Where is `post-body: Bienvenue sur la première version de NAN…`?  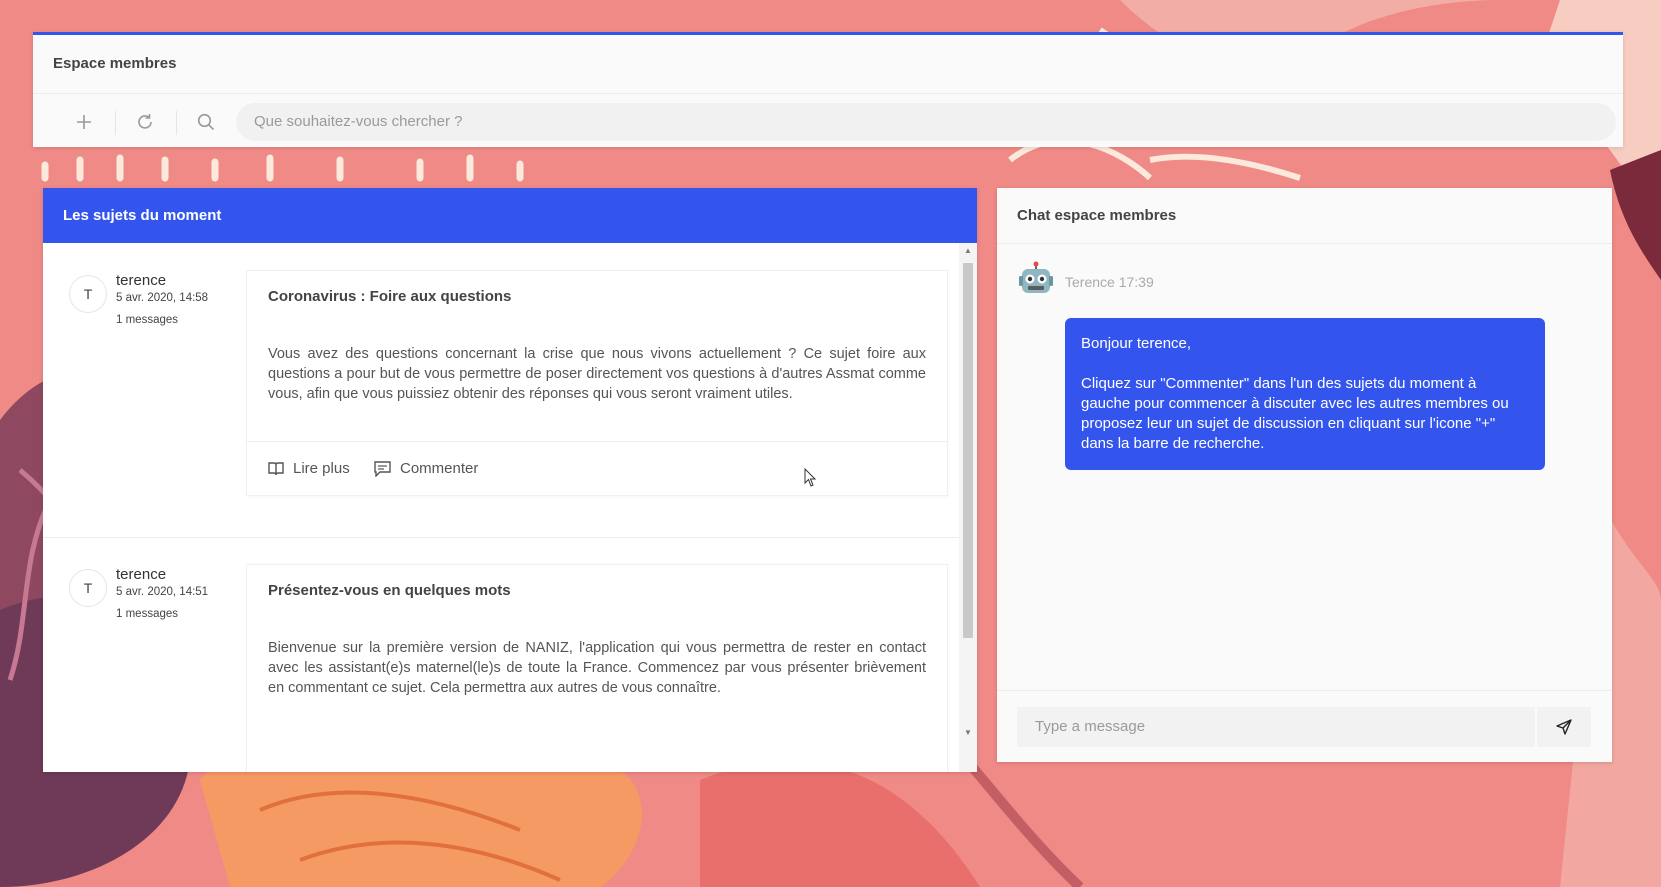
post-body: Bienvenue sur la première version de NAN… is located at coordinates (597, 668).